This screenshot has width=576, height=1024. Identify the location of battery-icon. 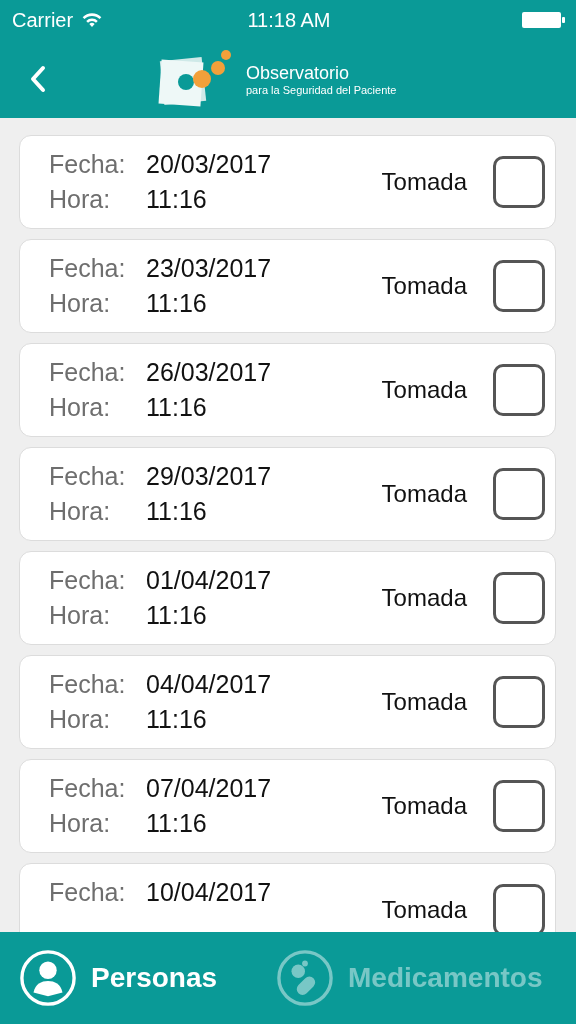
(544, 20).